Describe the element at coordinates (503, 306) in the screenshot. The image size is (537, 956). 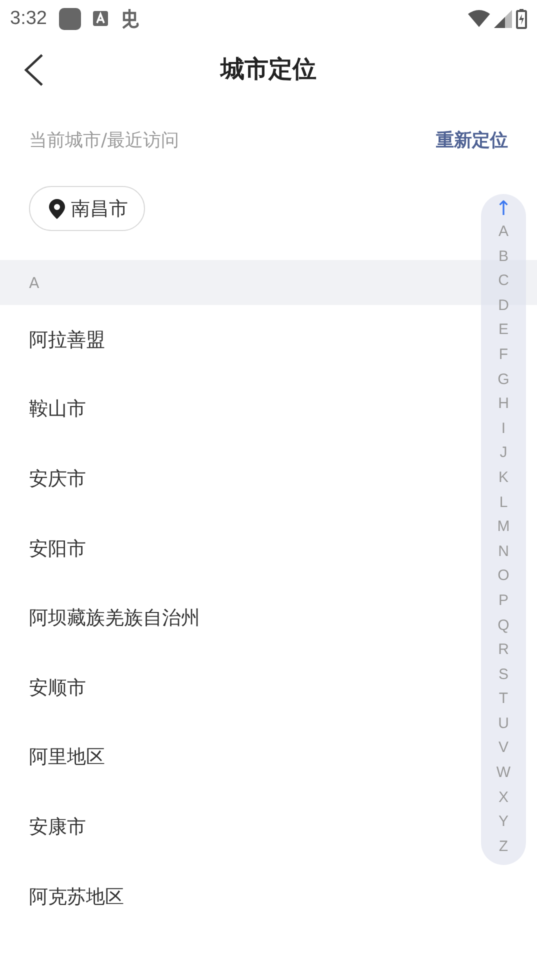
I see `index-letter: D` at that location.